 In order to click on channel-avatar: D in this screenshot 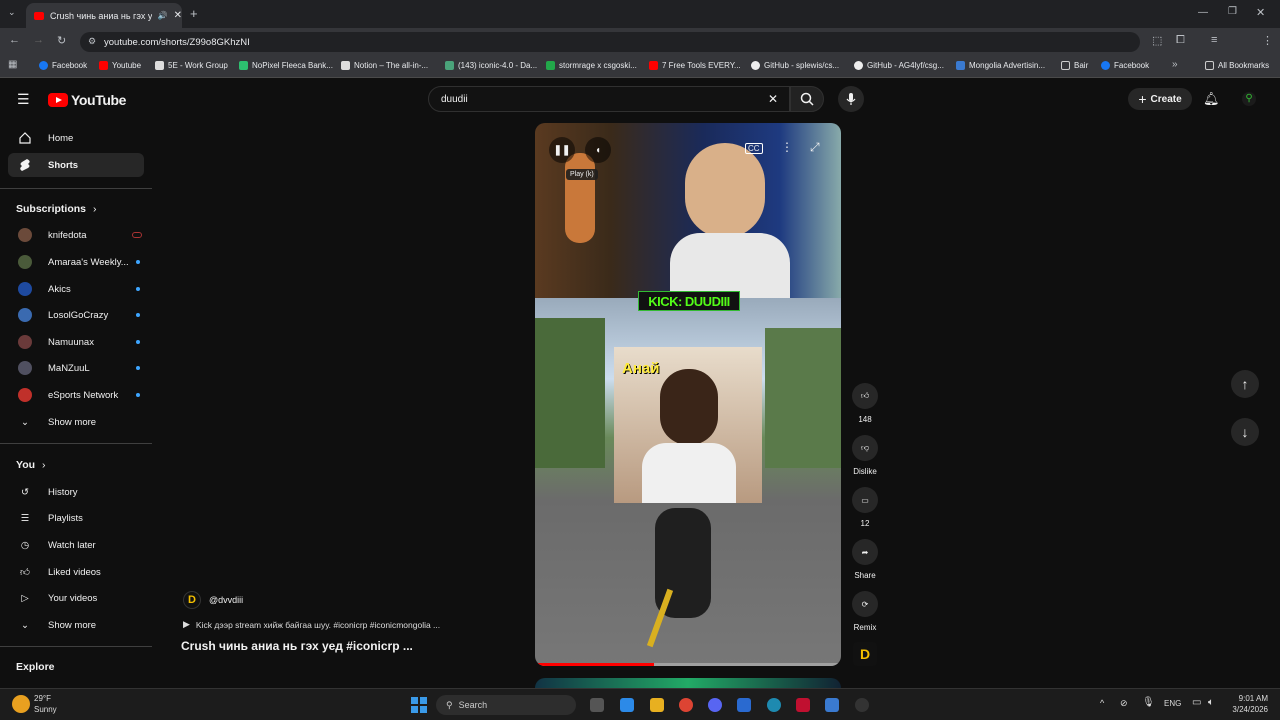, I will do `click(192, 600)`.